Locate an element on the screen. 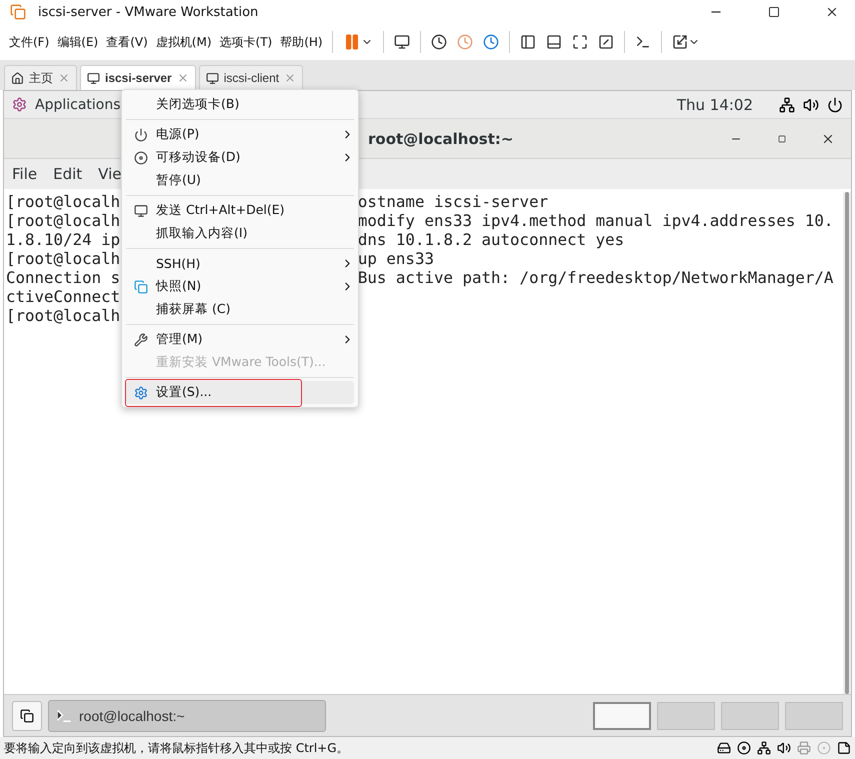 This screenshot has width=855, height=759. message-log-icon is located at coordinates (844, 748).